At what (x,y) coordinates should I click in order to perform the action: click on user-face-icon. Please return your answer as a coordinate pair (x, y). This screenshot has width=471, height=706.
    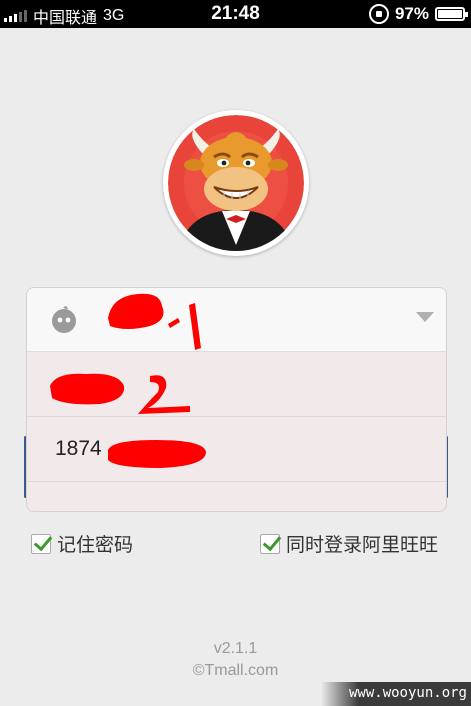
    Looking at the image, I should click on (64, 319).